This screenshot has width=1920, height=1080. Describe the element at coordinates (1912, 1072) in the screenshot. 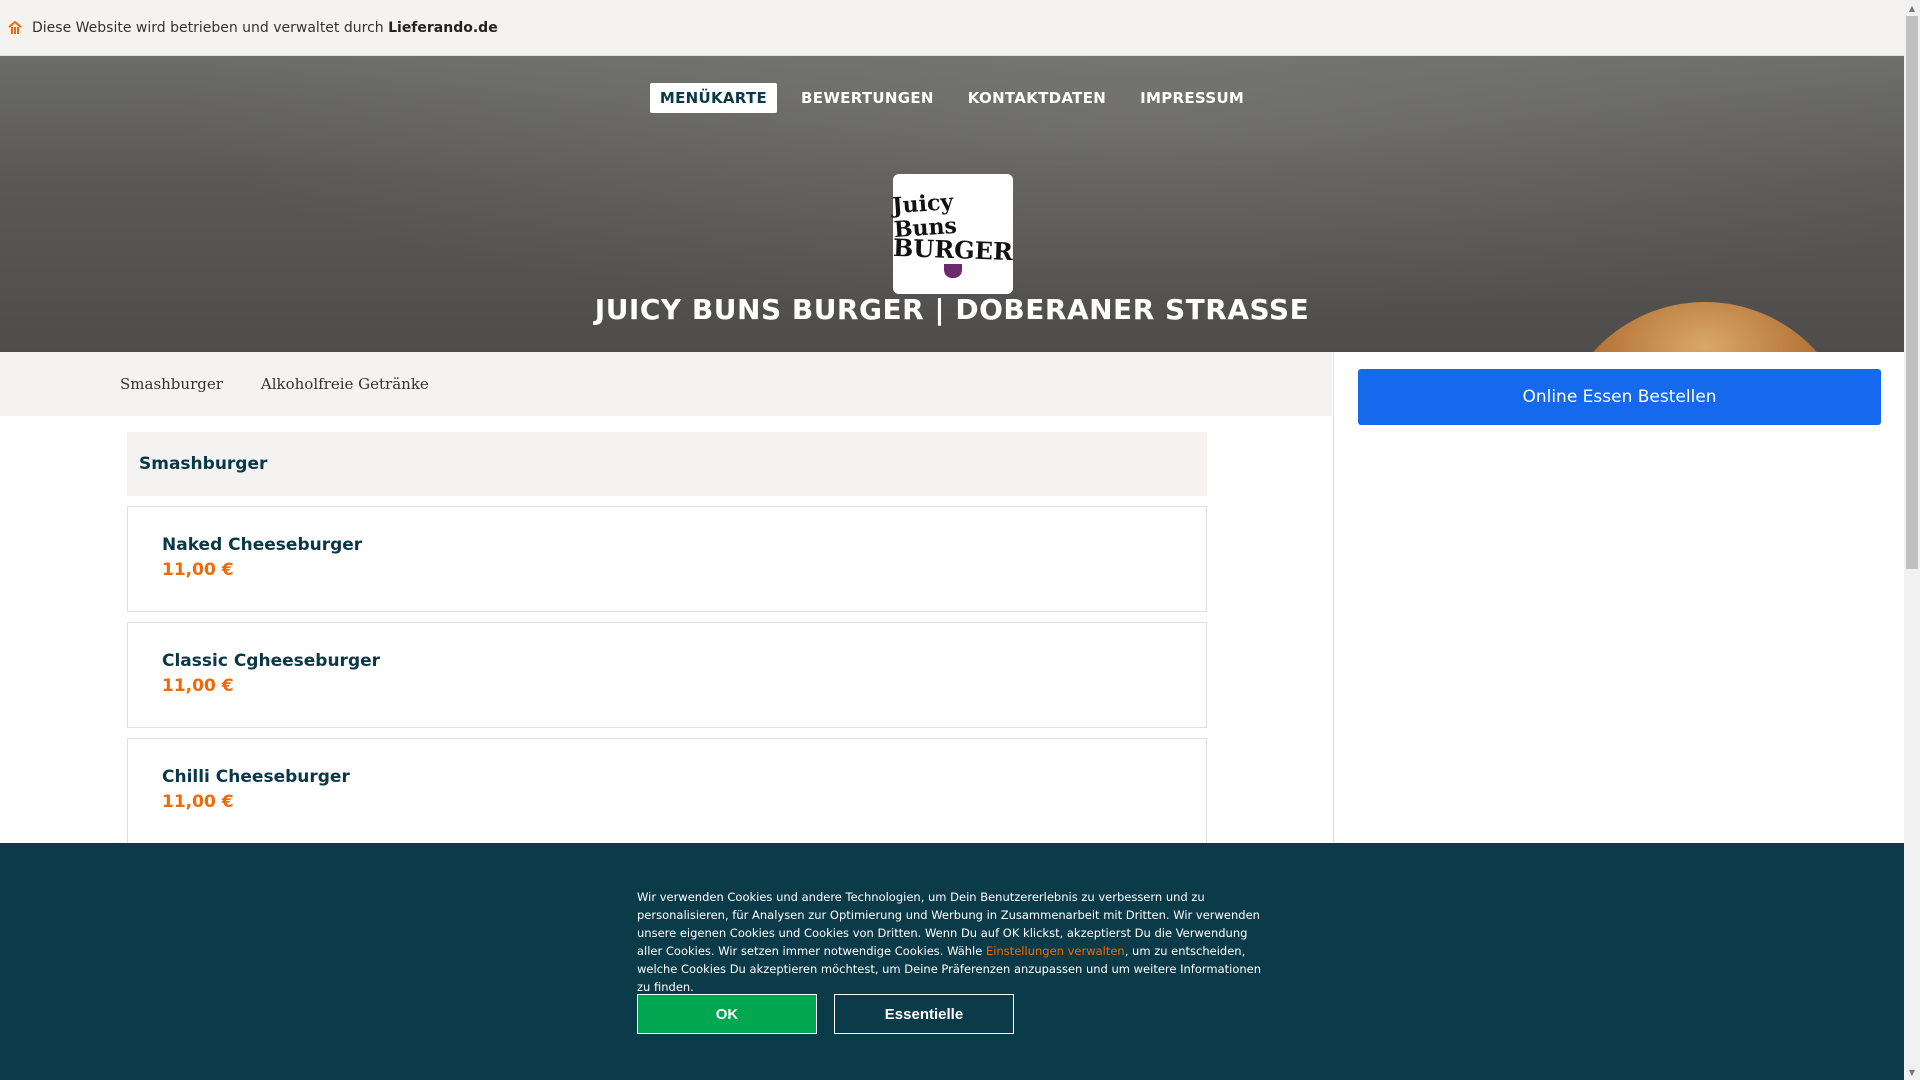

I see `scroll-down-icon: ▼` at that location.